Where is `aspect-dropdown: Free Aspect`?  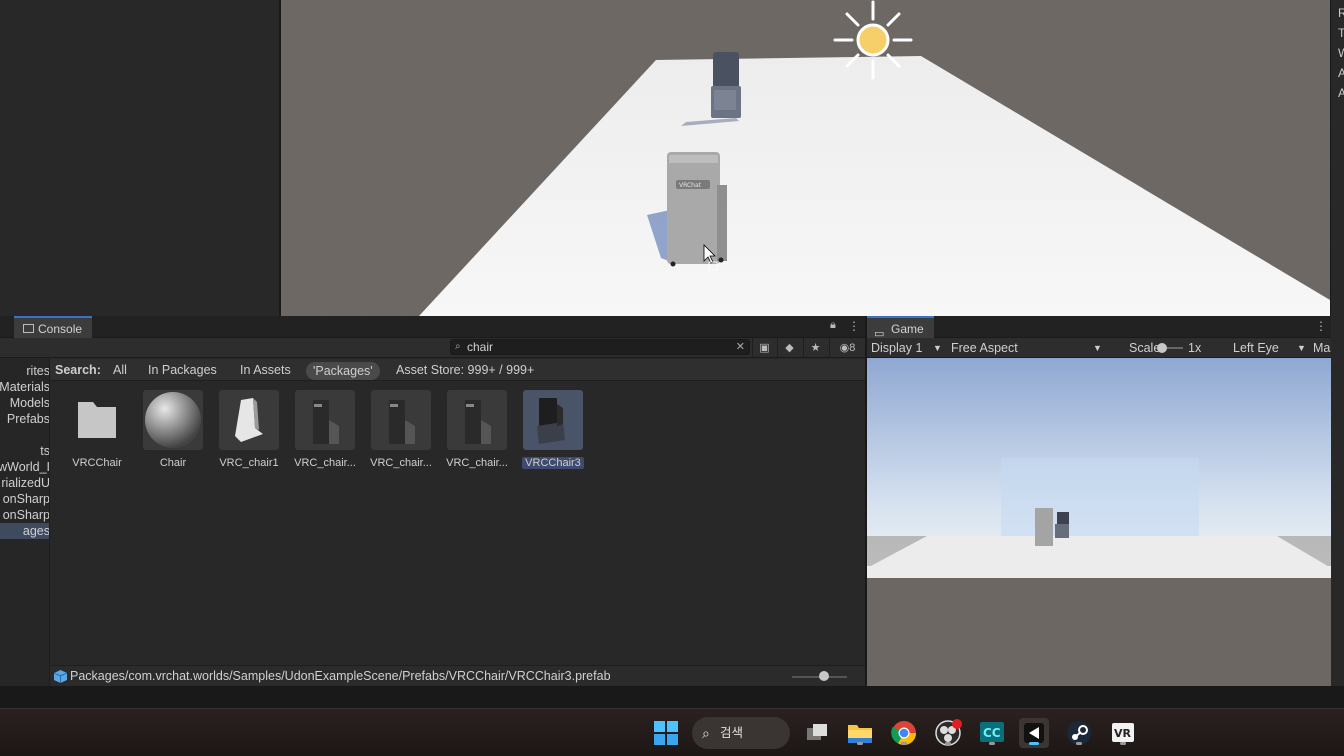 aspect-dropdown: Free Aspect is located at coordinates (984, 348).